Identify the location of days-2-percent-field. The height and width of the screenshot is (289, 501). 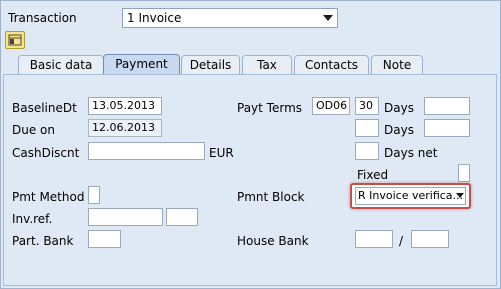
(447, 128).